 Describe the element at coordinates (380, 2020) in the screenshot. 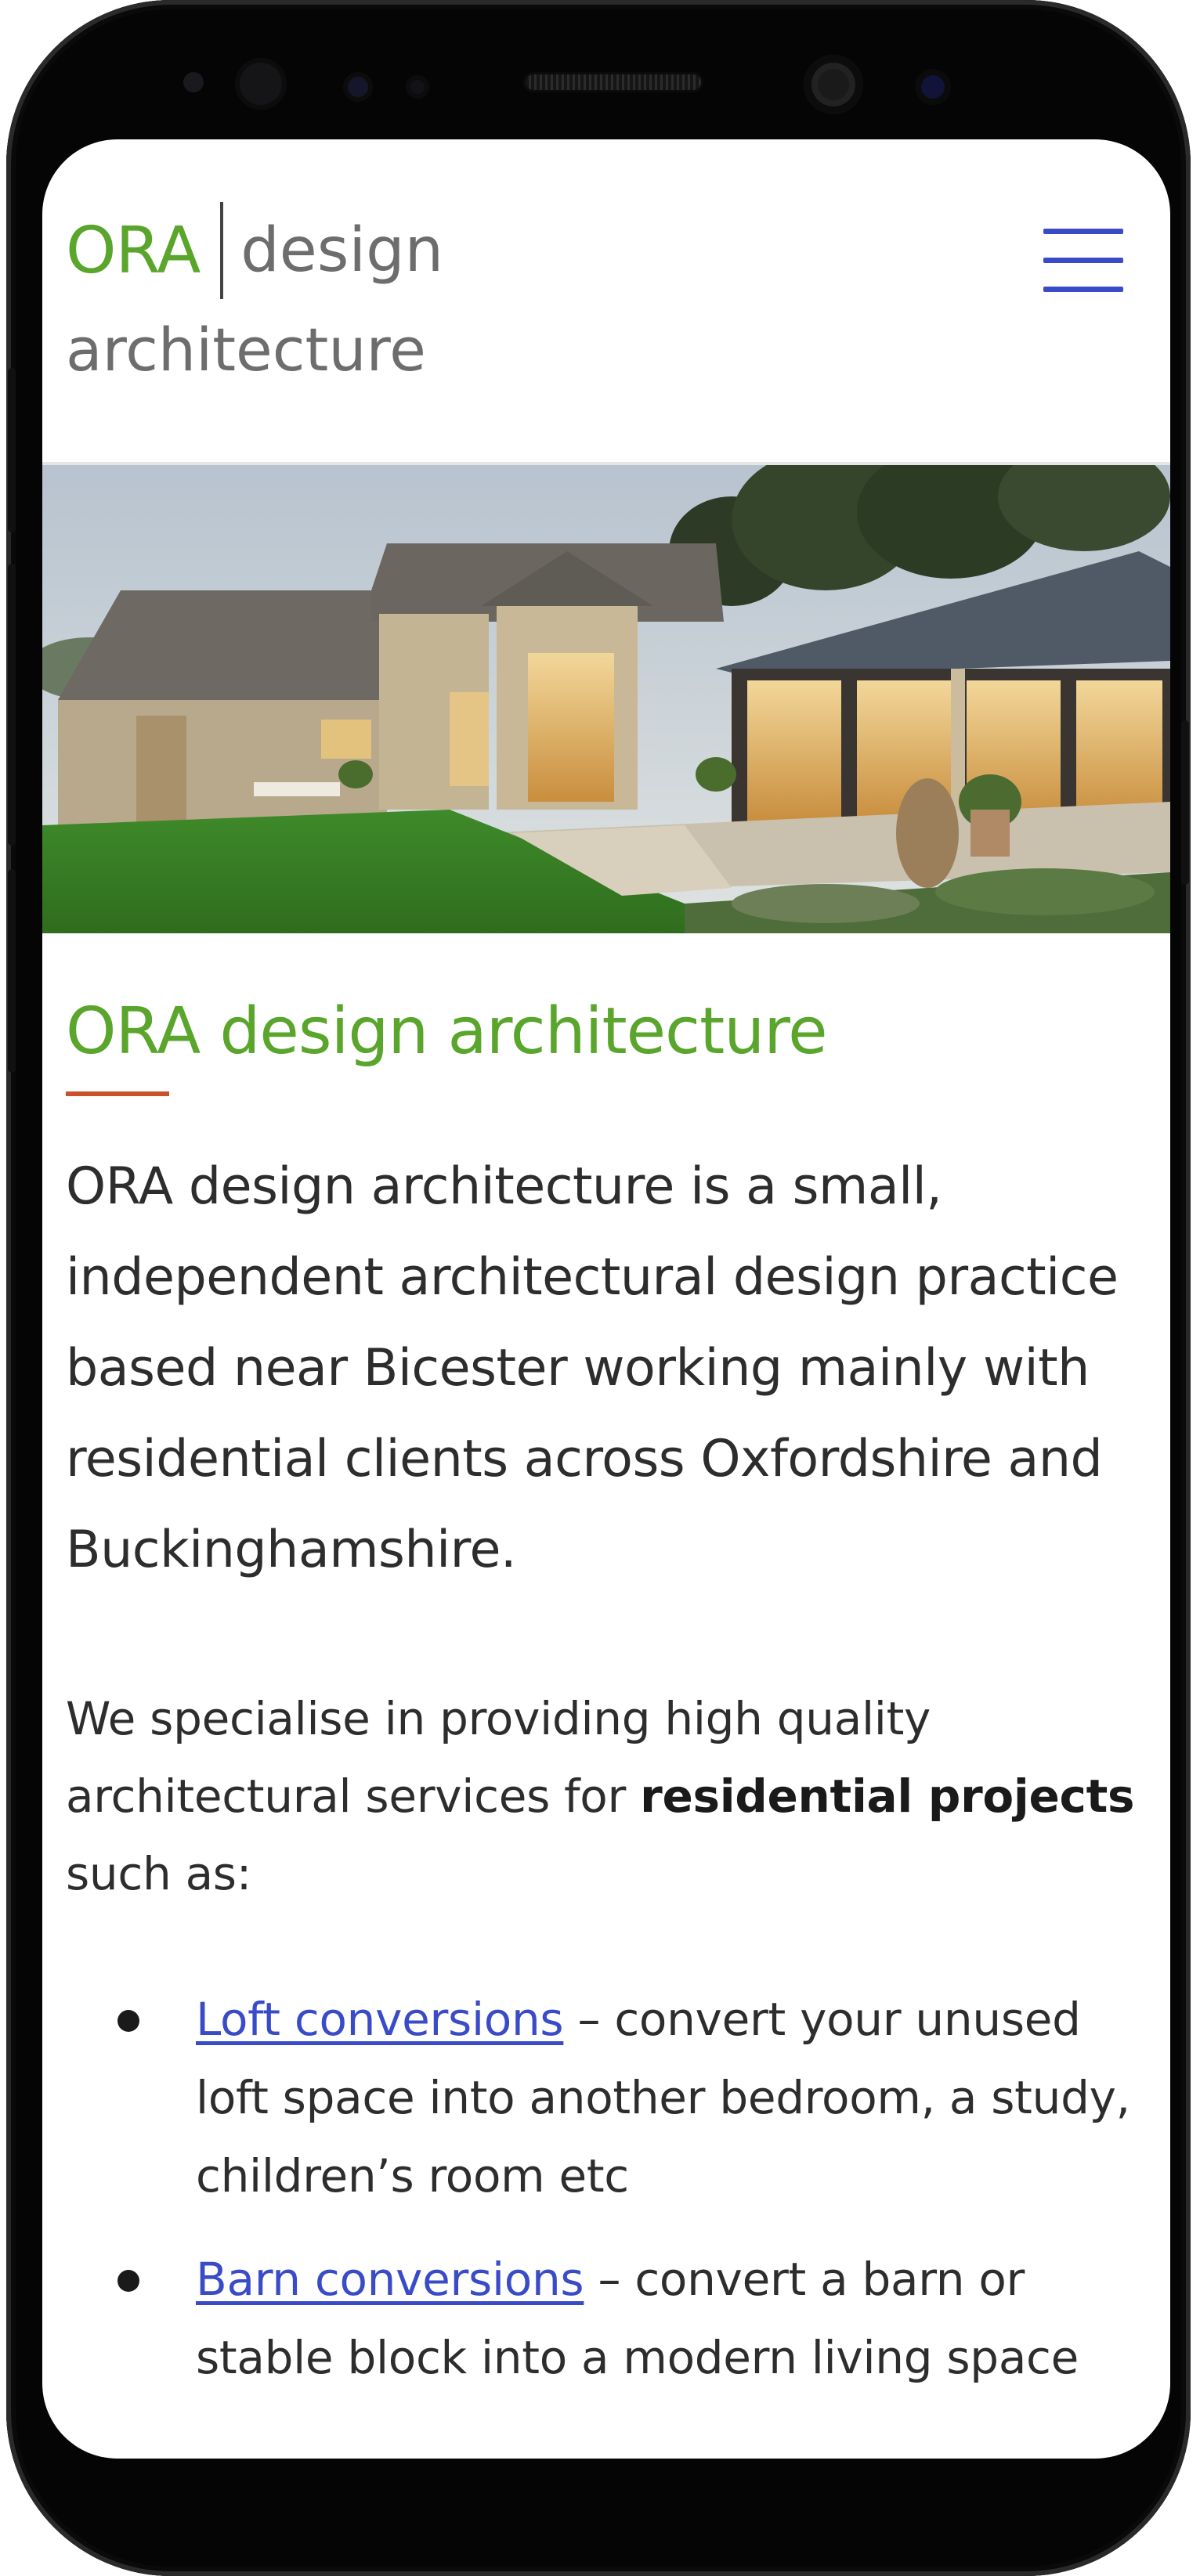

I see `loft-conversions-link: Loft conversions` at that location.